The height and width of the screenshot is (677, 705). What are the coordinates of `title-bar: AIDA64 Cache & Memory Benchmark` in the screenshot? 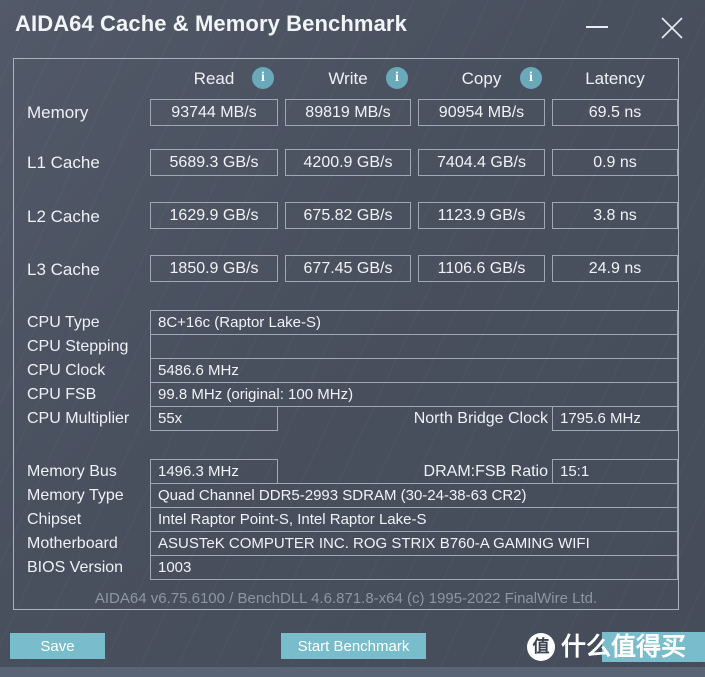 It's located at (352, 28).